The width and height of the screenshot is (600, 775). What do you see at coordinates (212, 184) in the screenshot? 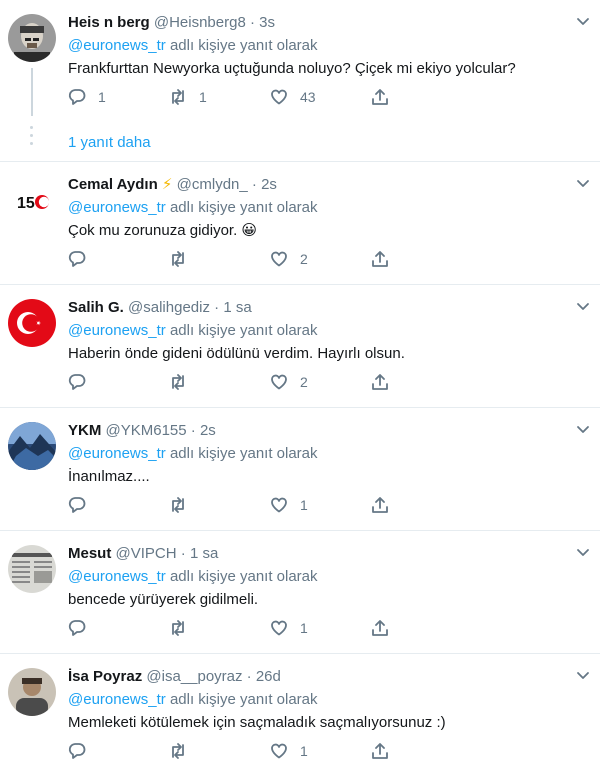
I see `handle: @cmlydn_` at bounding box center [212, 184].